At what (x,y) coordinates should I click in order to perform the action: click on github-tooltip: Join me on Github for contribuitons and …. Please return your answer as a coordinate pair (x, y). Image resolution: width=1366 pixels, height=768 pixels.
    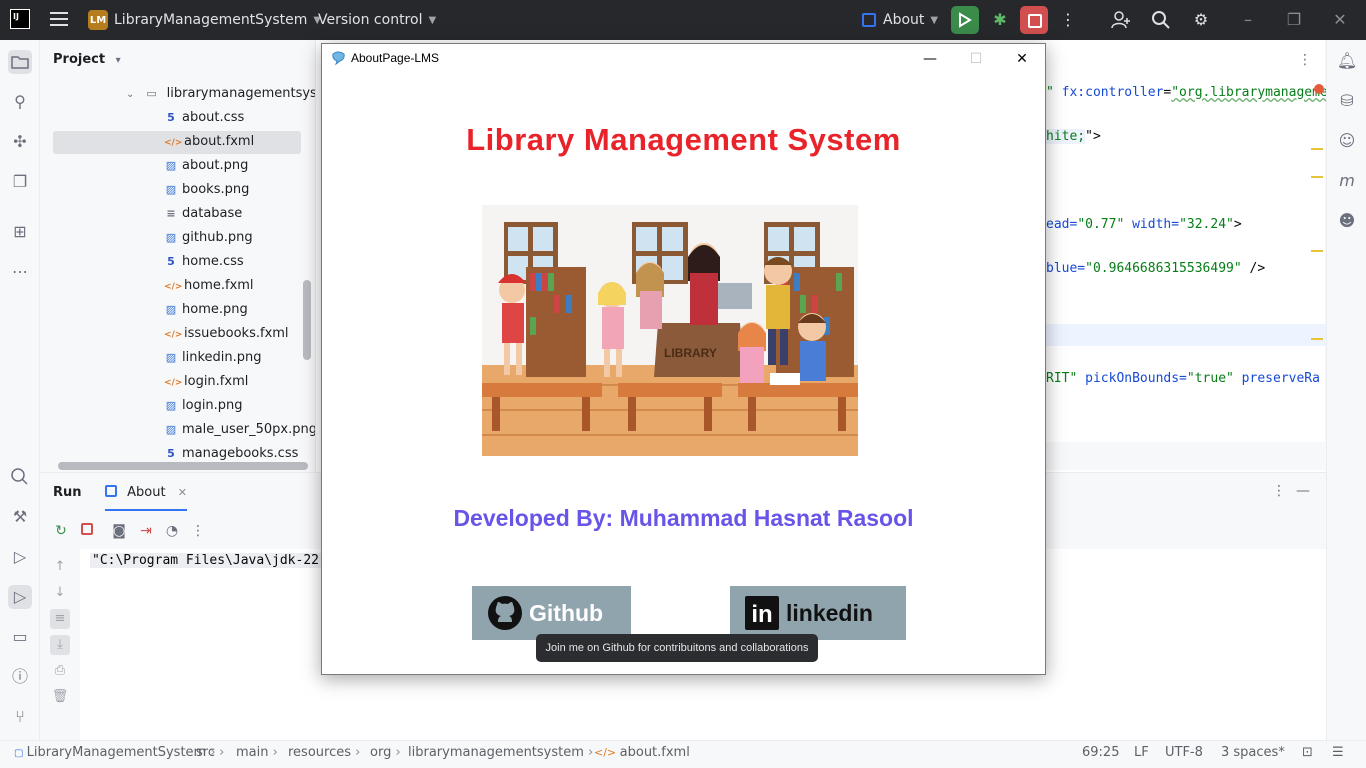
    Looking at the image, I should click on (677, 648).